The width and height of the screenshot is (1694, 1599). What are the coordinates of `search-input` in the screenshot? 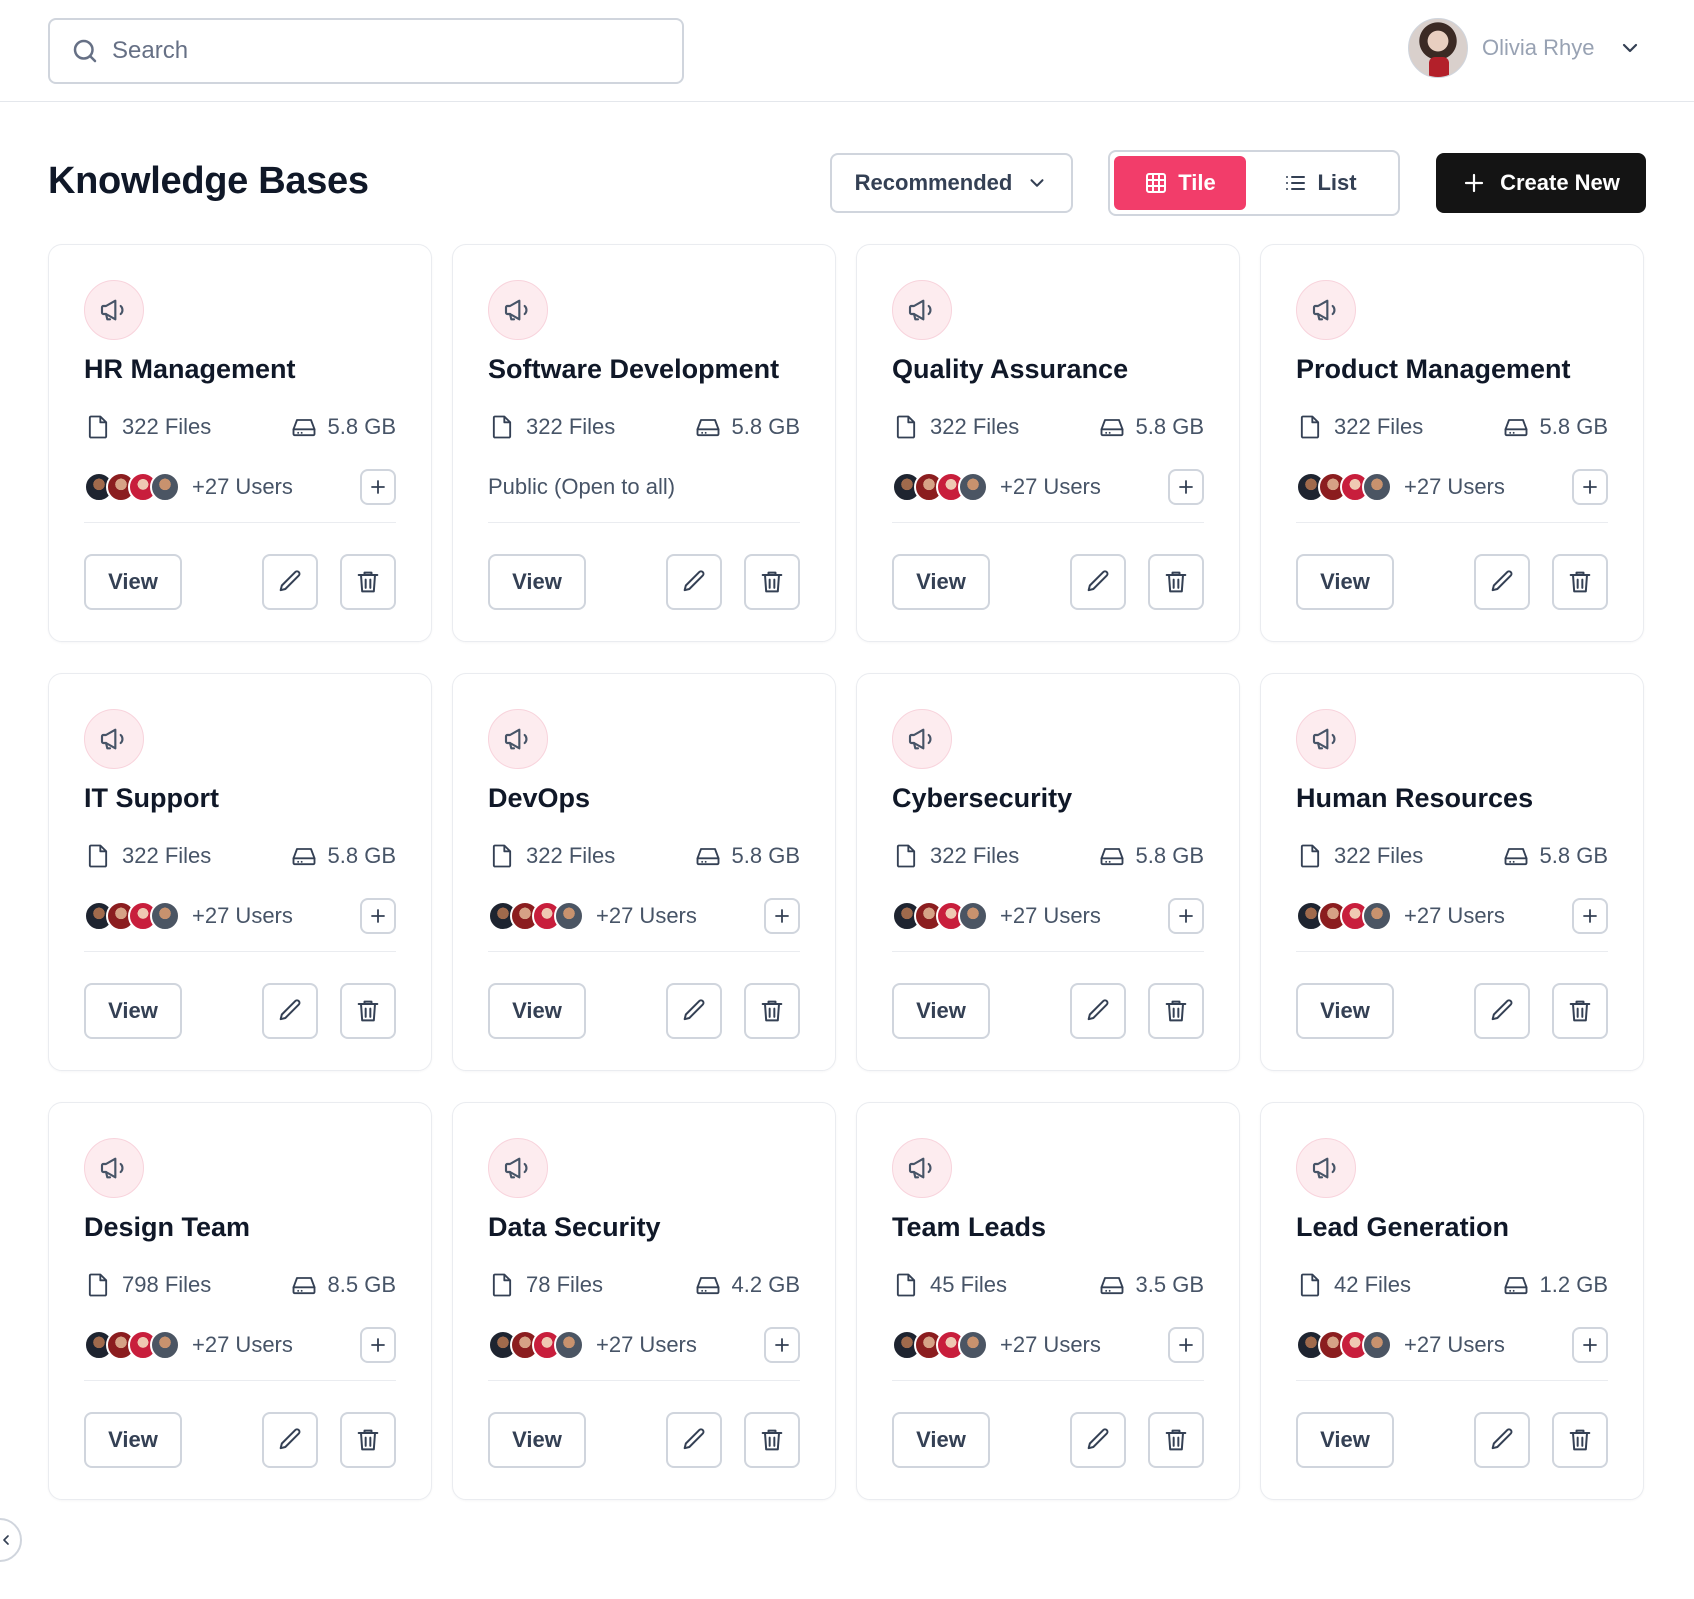 It's located at (382, 51).